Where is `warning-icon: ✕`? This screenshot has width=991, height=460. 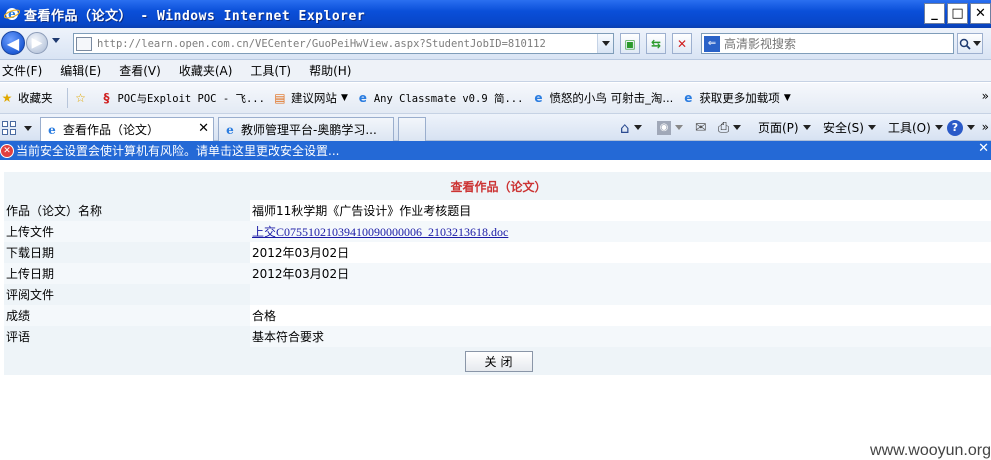
warning-icon: ✕ is located at coordinates (7, 150).